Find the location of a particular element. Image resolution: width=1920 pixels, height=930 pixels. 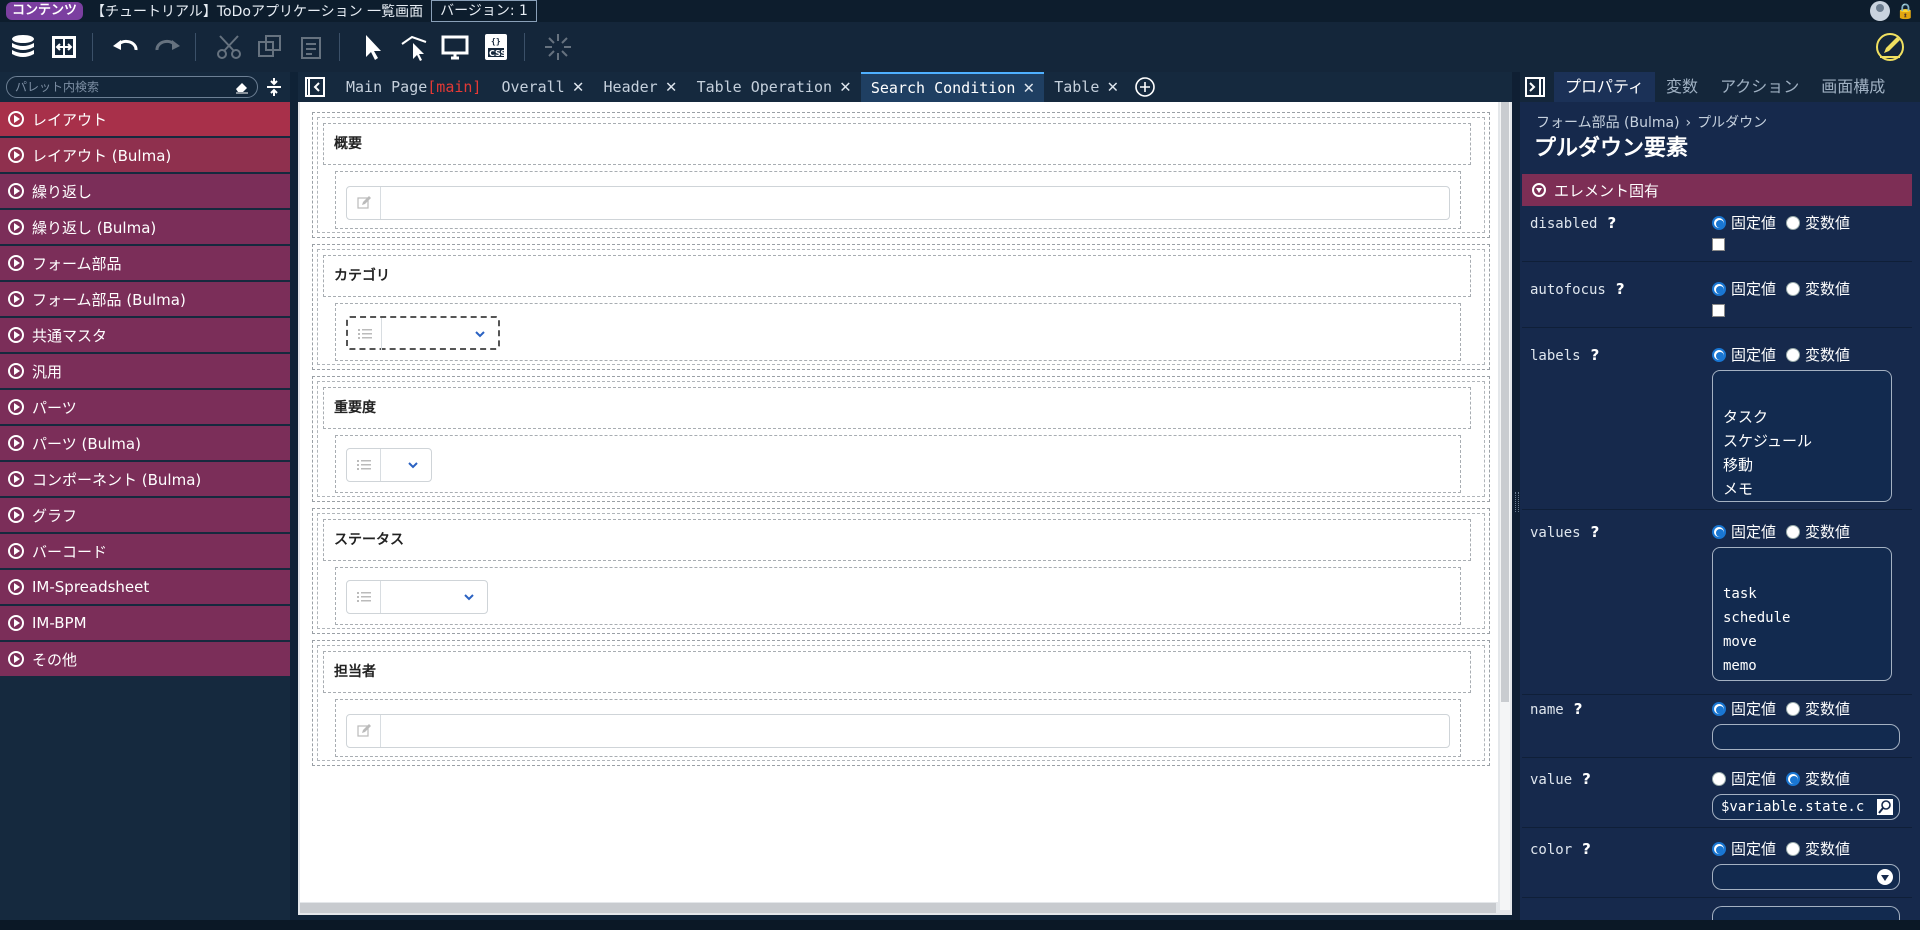

layout-split-icon is located at coordinates (64, 47).